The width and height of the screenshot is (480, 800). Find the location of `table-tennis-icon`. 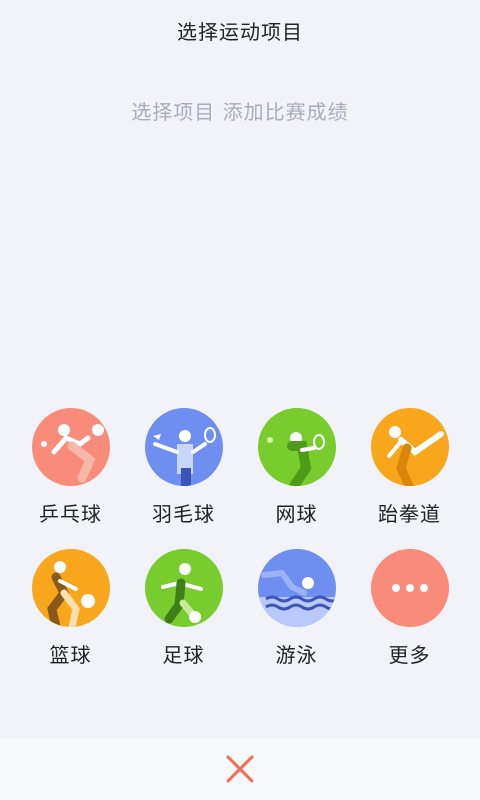

table-tennis-icon is located at coordinates (70, 447).